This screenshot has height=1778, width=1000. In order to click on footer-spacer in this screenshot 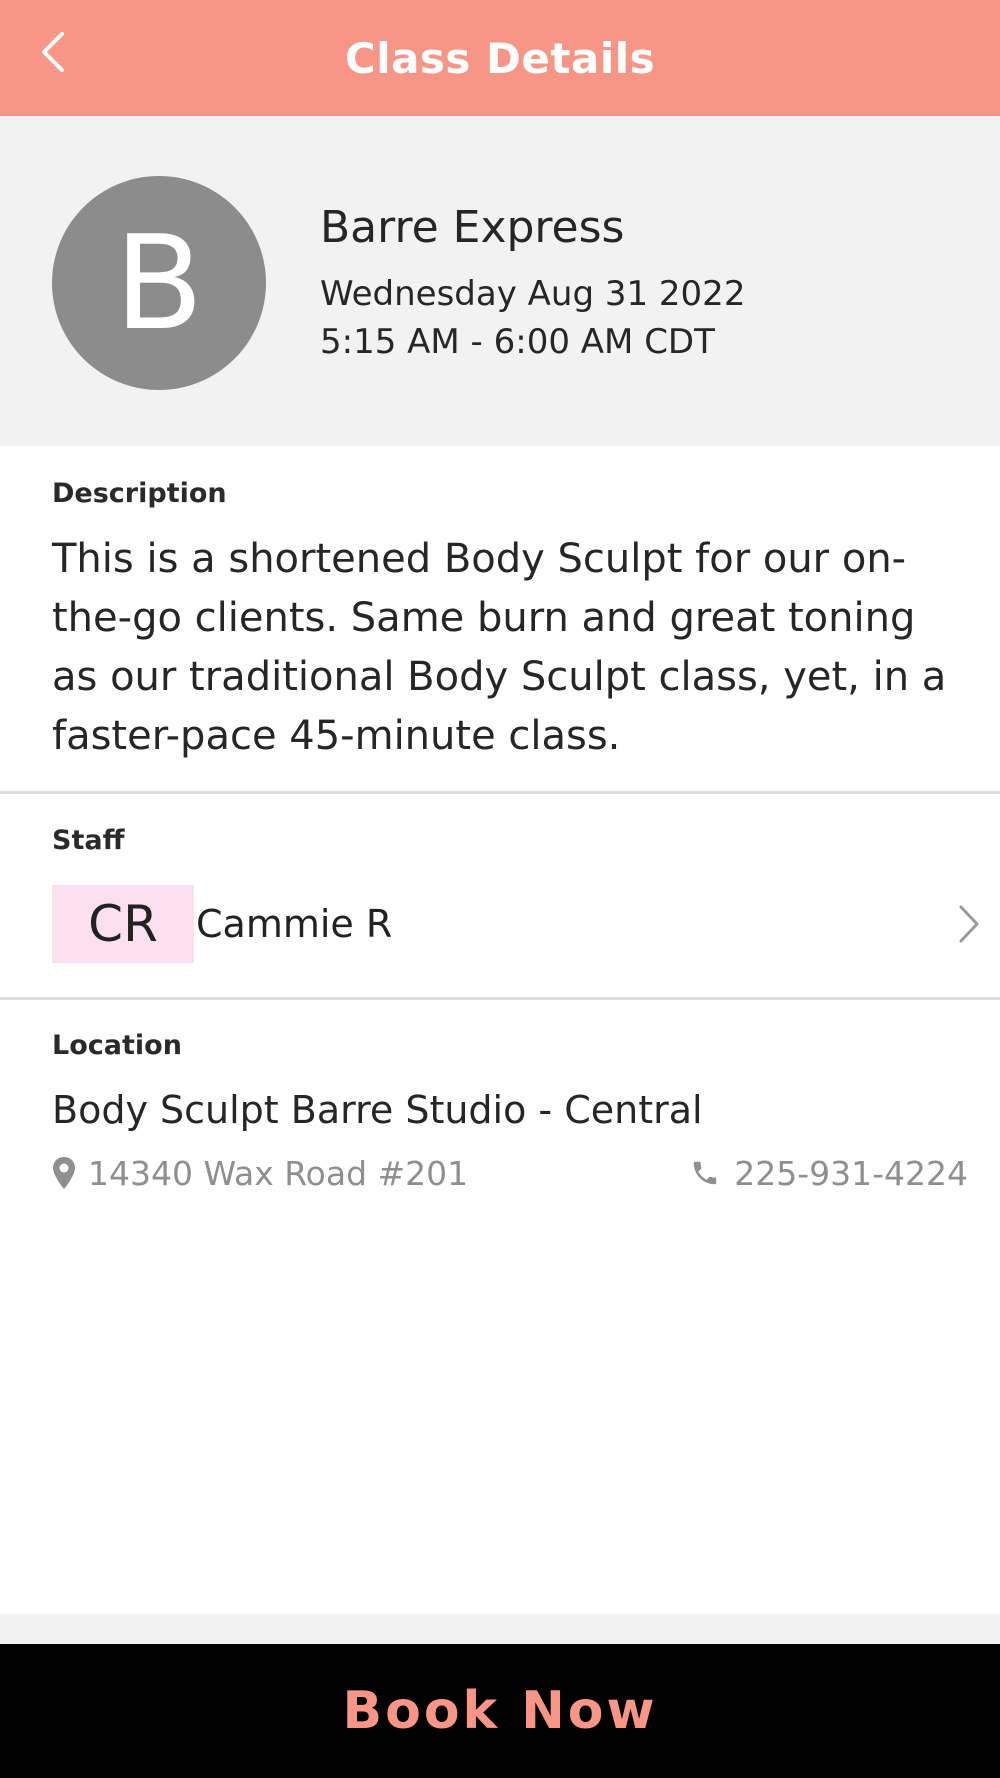, I will do `click(500, 1629)`.